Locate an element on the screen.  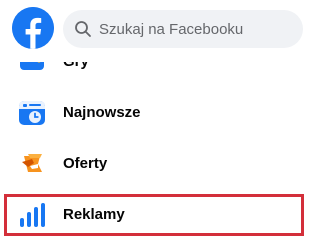
search-bar is located at coordinates (183, 29).